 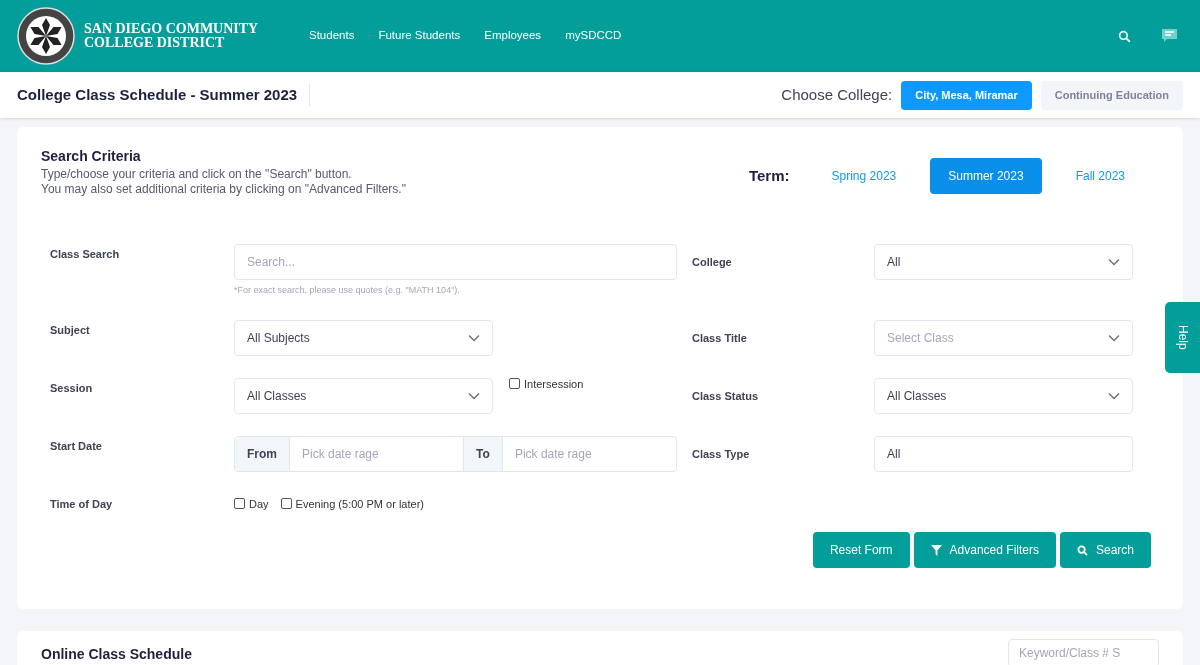 I want to click on to-label: To, so click(x=483, y=453).